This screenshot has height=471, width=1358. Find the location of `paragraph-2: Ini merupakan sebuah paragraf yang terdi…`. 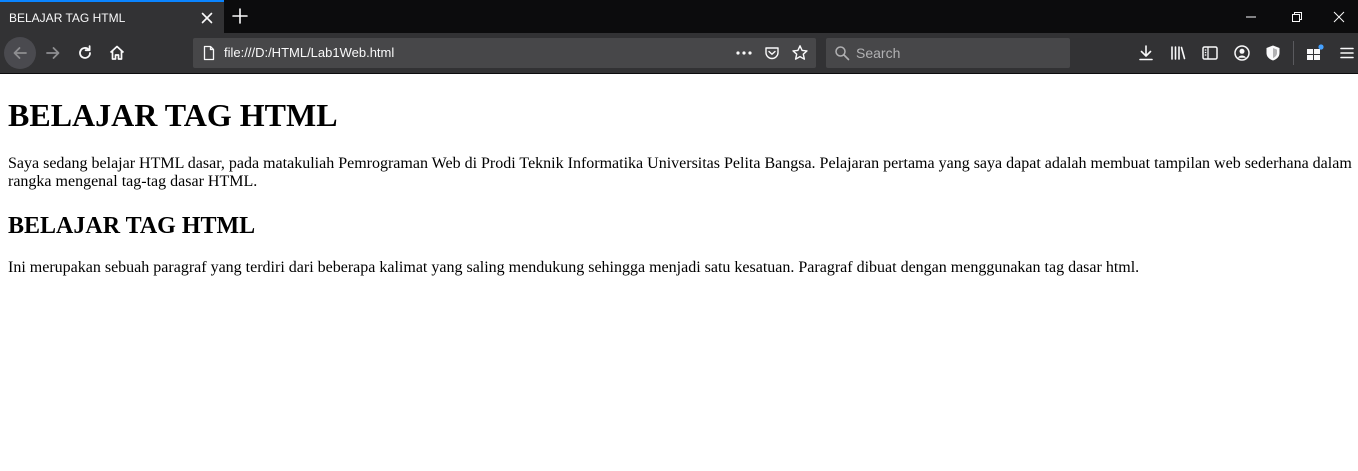

paragraph-2: Ini merupakan sebuah paragraf yang terdi… is located at coordinates (574, 267).